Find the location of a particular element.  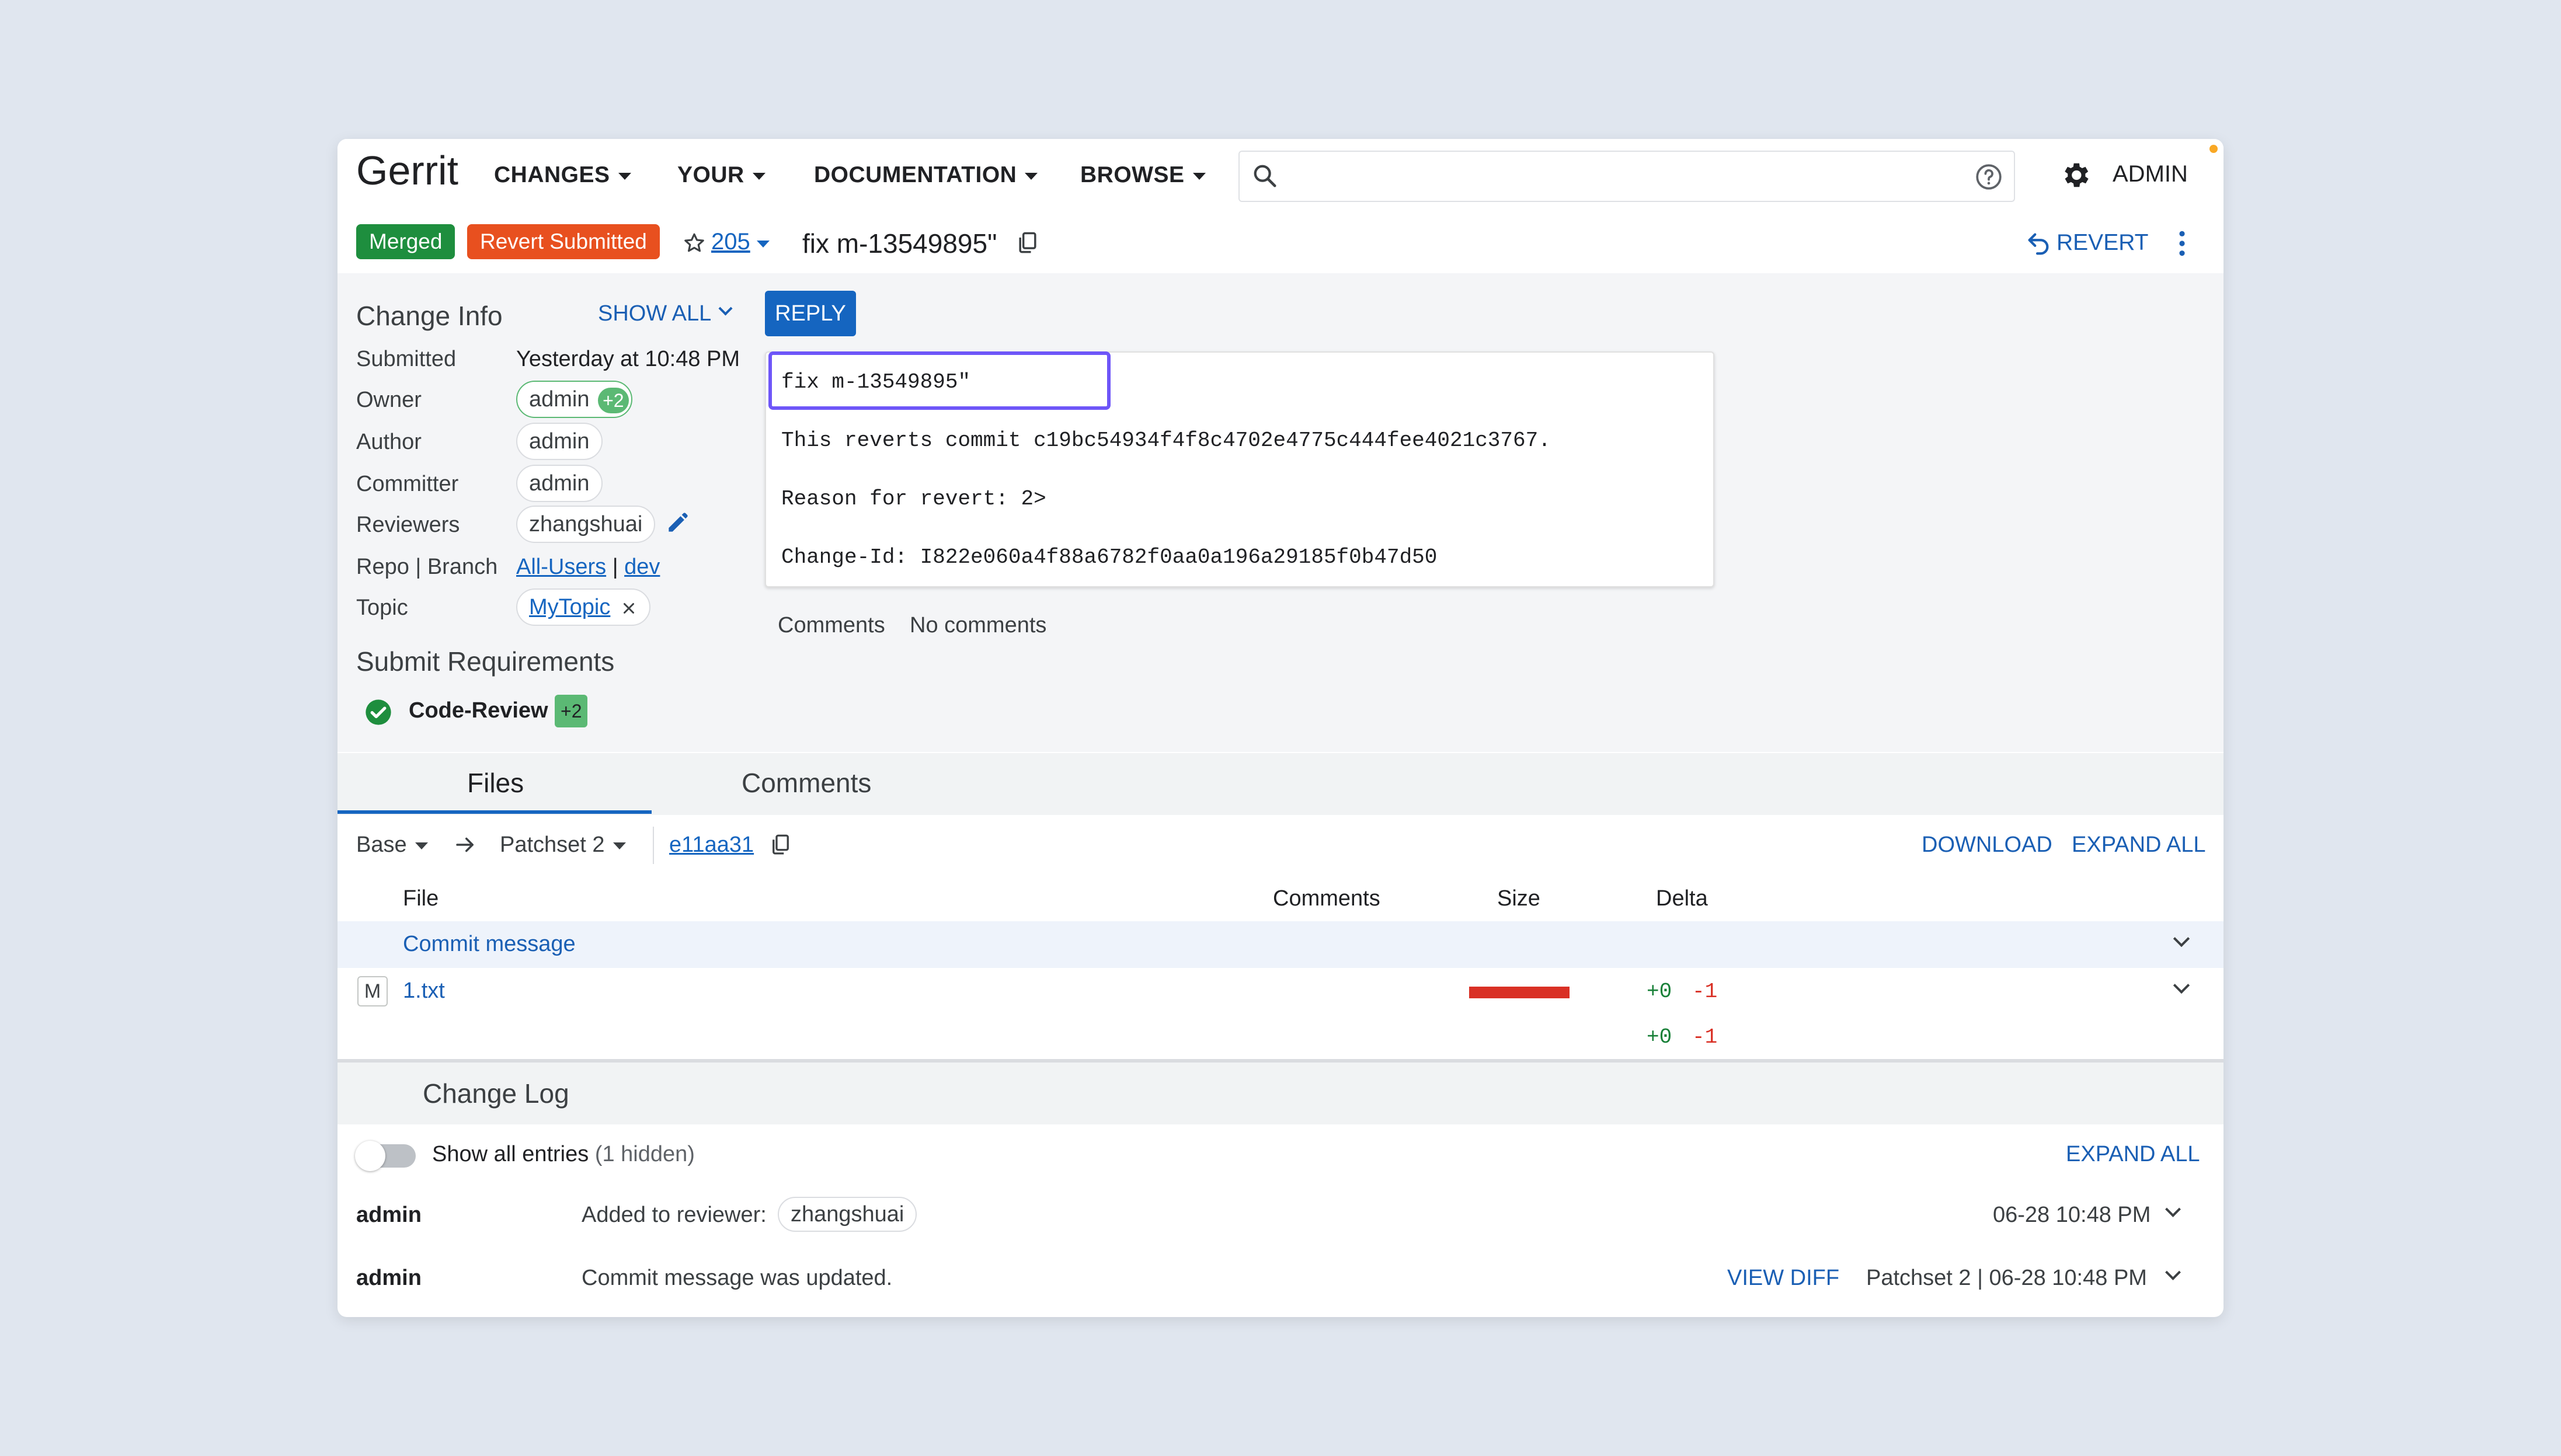

arrow-right-icon is located at coordinates (465, 844).